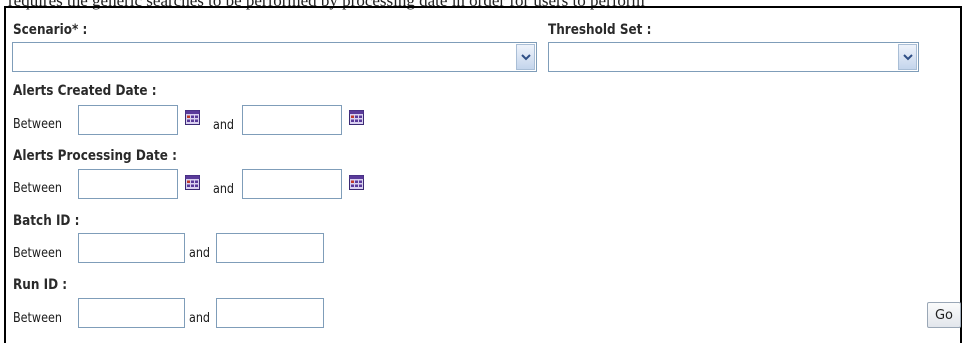  Describe the element at coordinates (50, 30) in the screenshot. I see `scenario-label: Scenario* :` at that location.